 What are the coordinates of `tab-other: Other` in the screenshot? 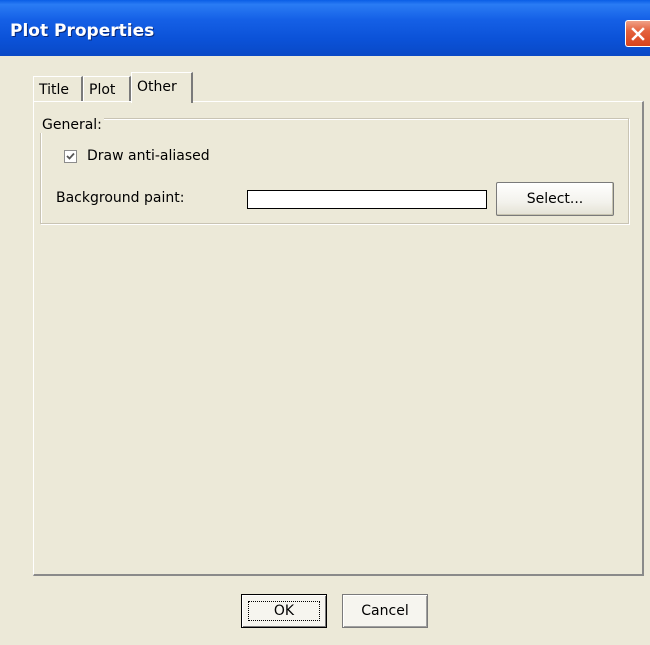 It's located at (162, 87).